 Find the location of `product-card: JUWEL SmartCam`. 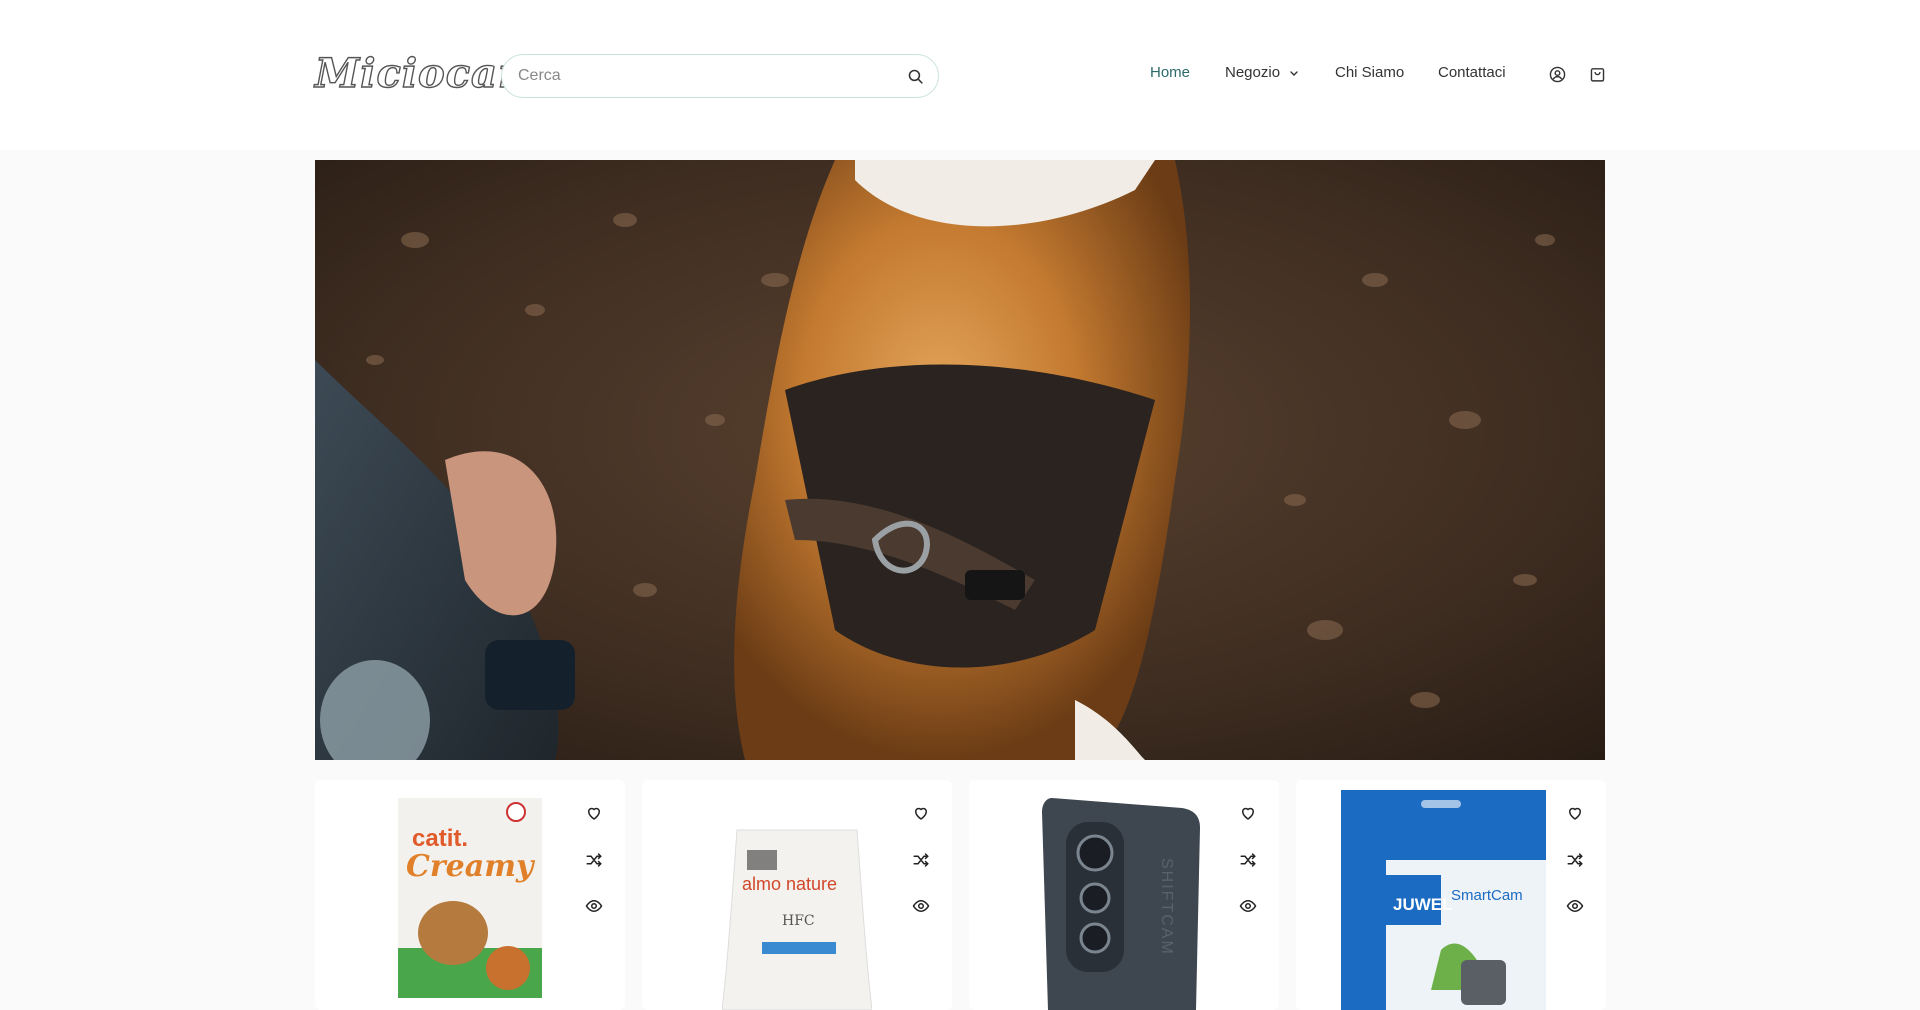

product-card: JUWEL SmartCam is located at coordinates (1451, 895).